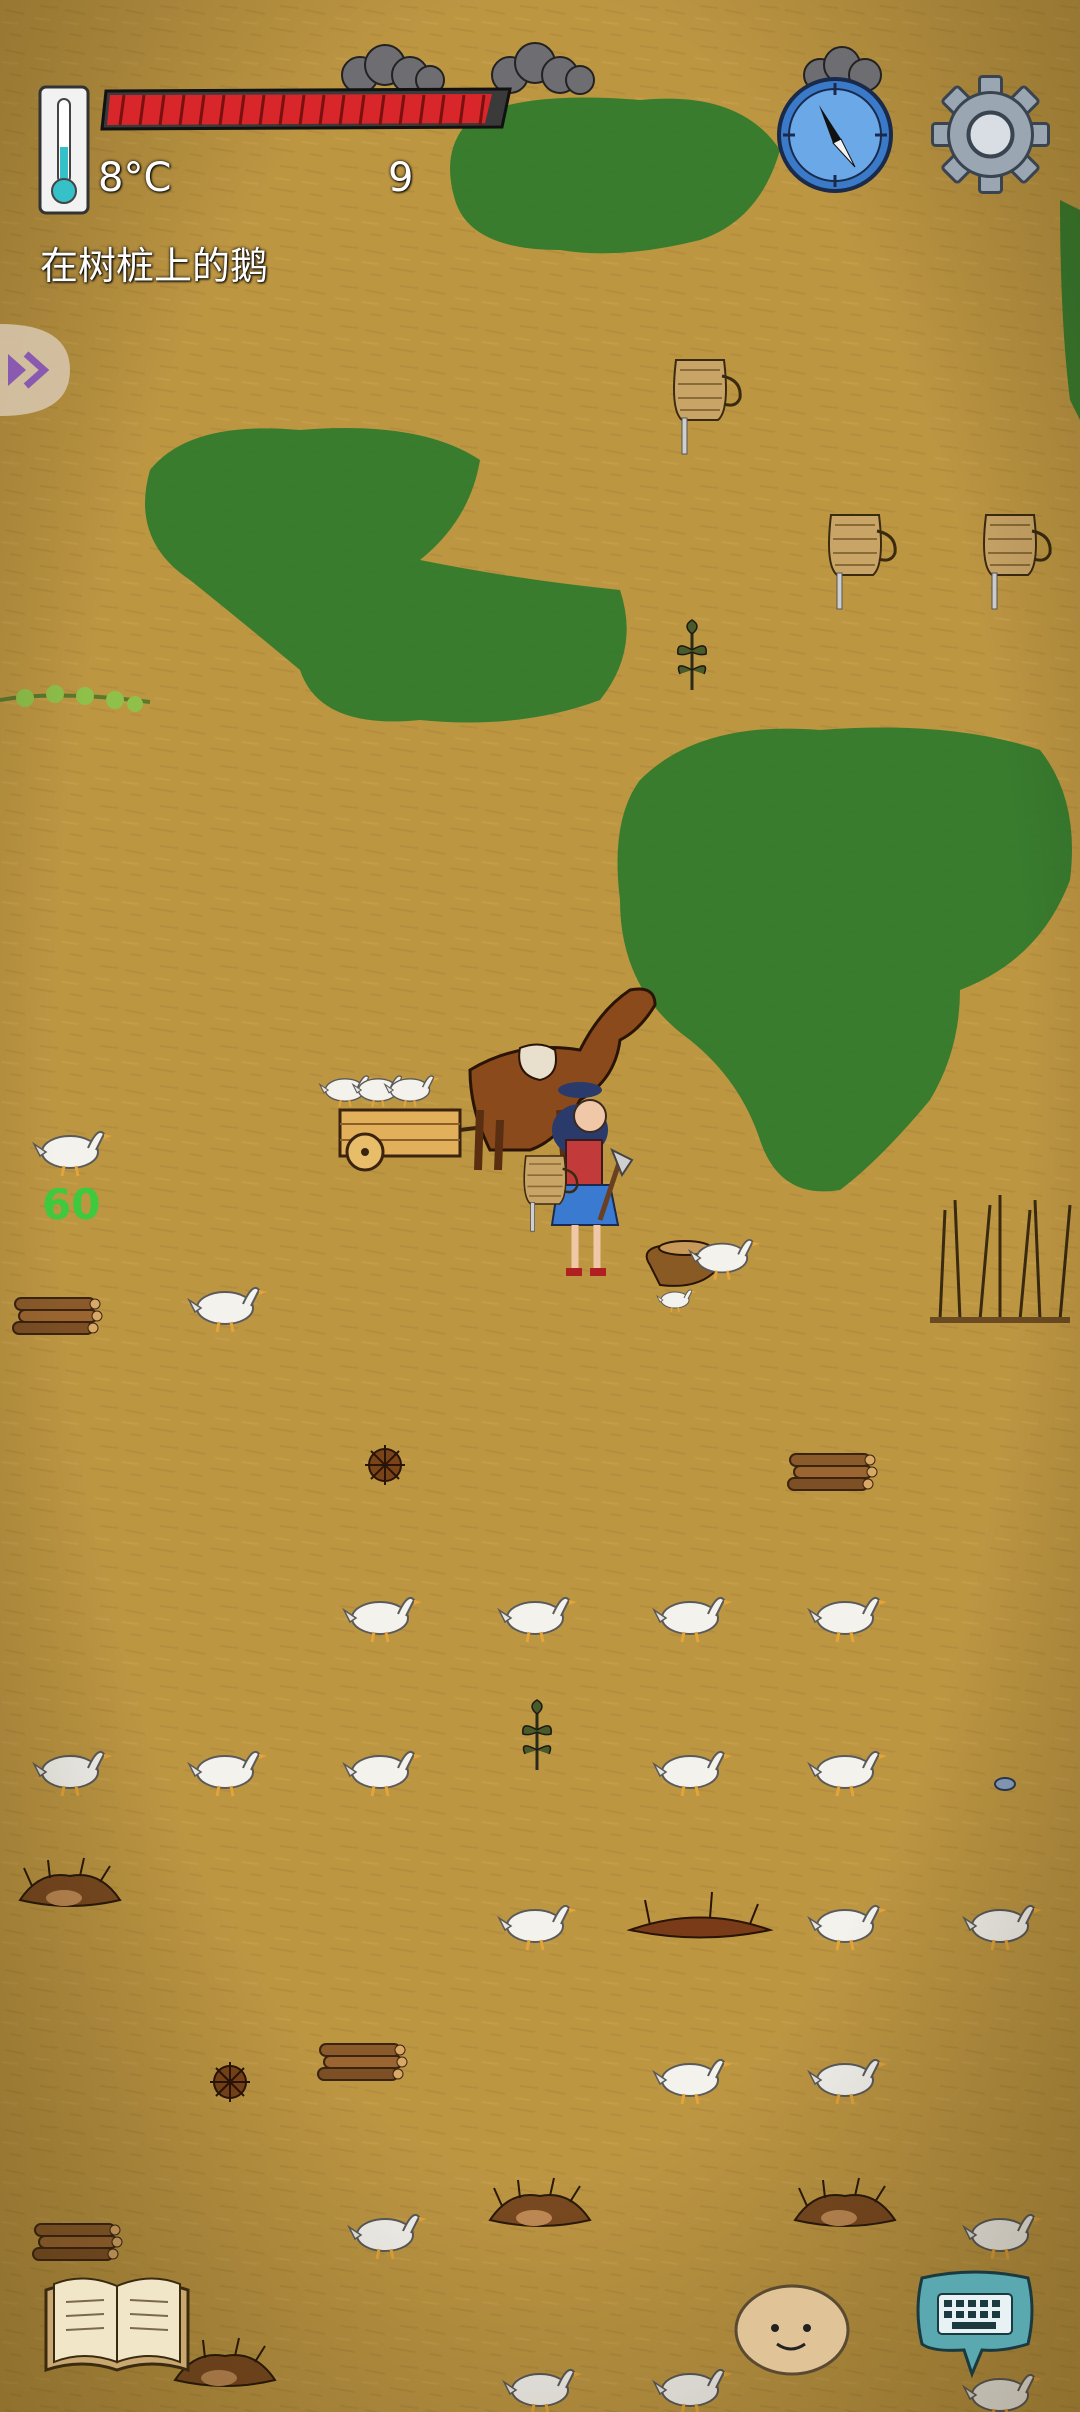 The width and height of the screenshot is (1080, 2412). I want to click on small-stone, so click(1005, 1784).